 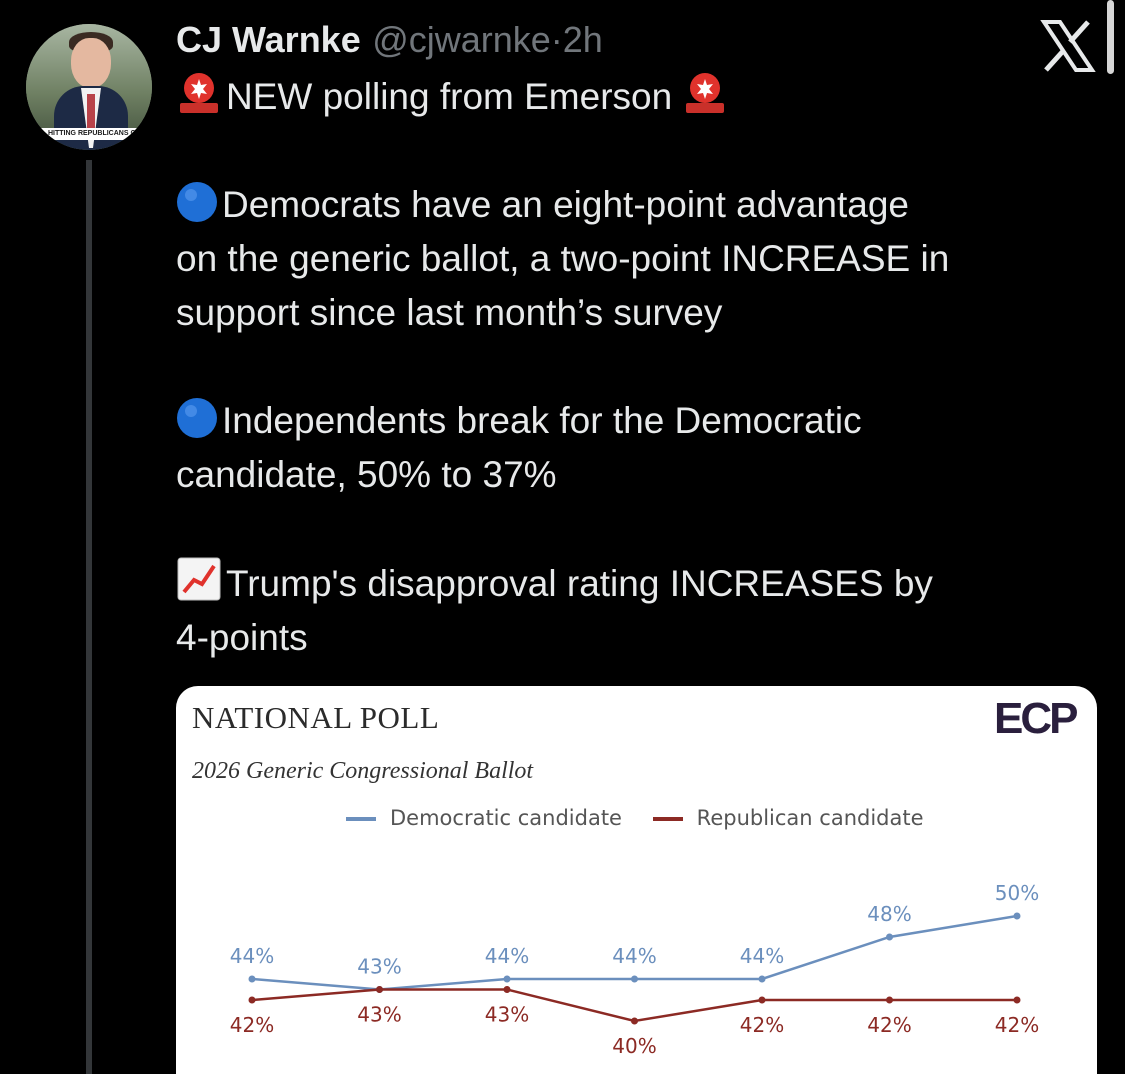 What do you see at coordinates (379, 967) in the screenshot?
I see `data-label-dem: 43%` at bounding box center [379, 967].